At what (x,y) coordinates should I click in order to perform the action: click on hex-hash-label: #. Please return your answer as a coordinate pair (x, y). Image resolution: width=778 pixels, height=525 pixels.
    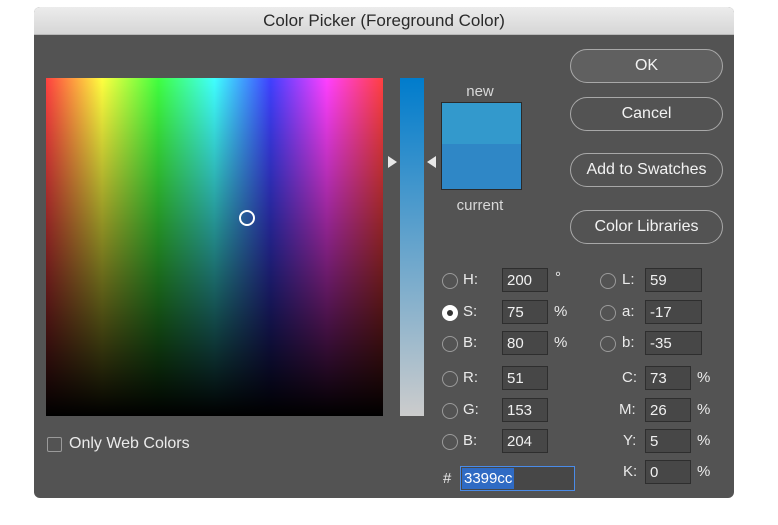
    Looking at the image, I should click on (447, 478).